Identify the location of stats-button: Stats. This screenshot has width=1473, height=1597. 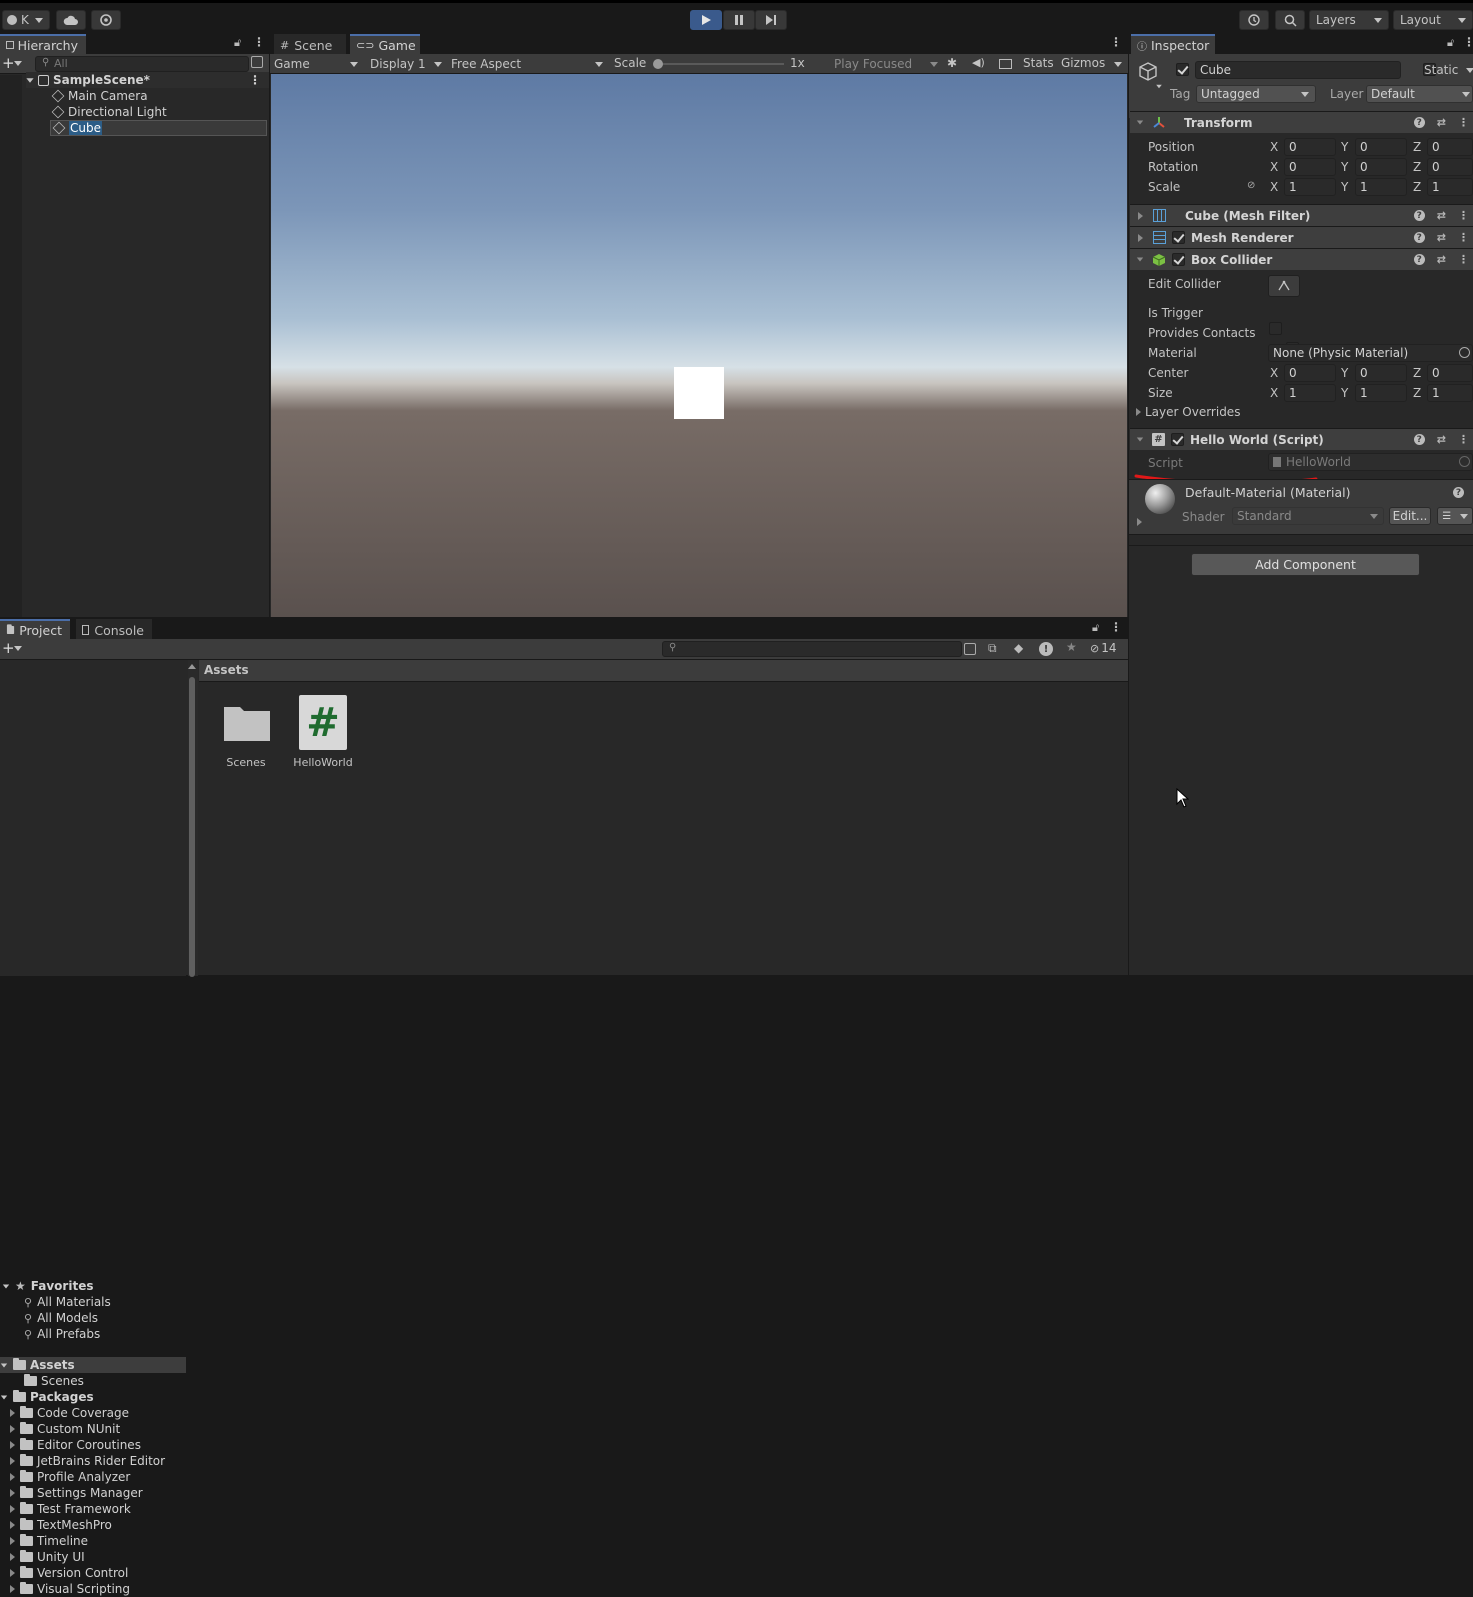
(1038, 63).